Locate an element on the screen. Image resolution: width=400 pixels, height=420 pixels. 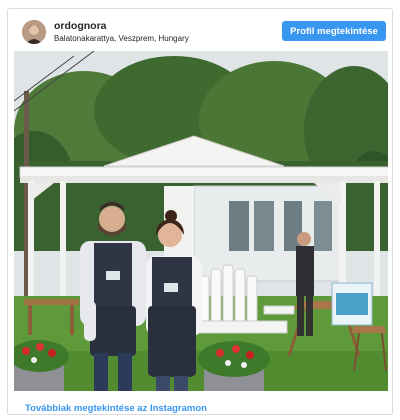
view-more-on-instagram-link: Továbbiak megtekintése az Instagramon is located at coordinates (116, 408).